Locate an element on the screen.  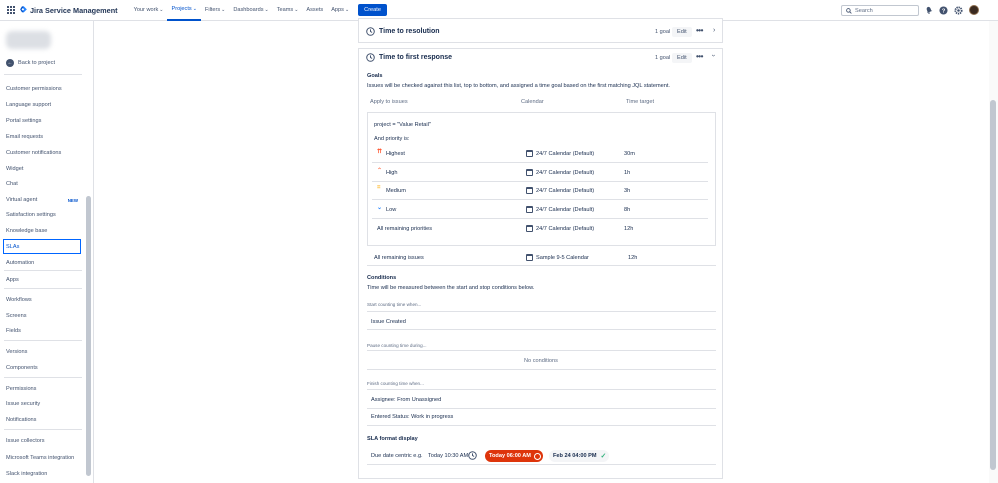
sidebar-item-customer-notifications: Customer notifications is located at coordinates (43, 153).